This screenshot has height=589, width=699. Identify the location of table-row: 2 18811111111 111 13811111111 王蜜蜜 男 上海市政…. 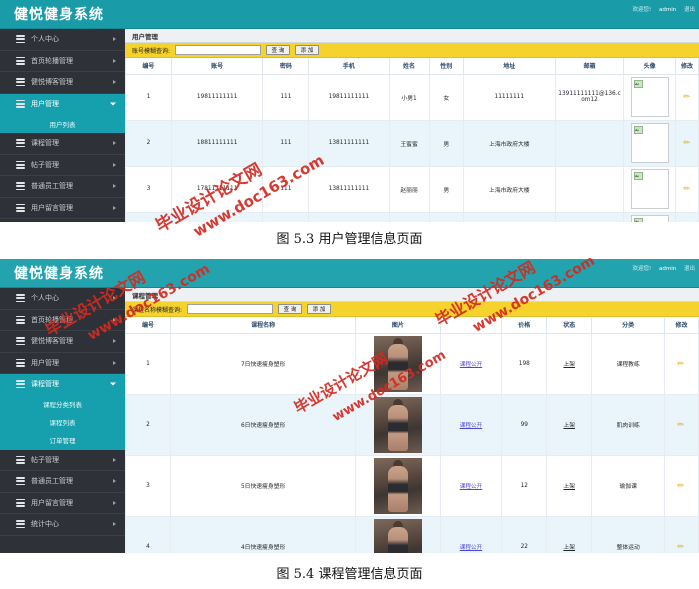
(412, 143).